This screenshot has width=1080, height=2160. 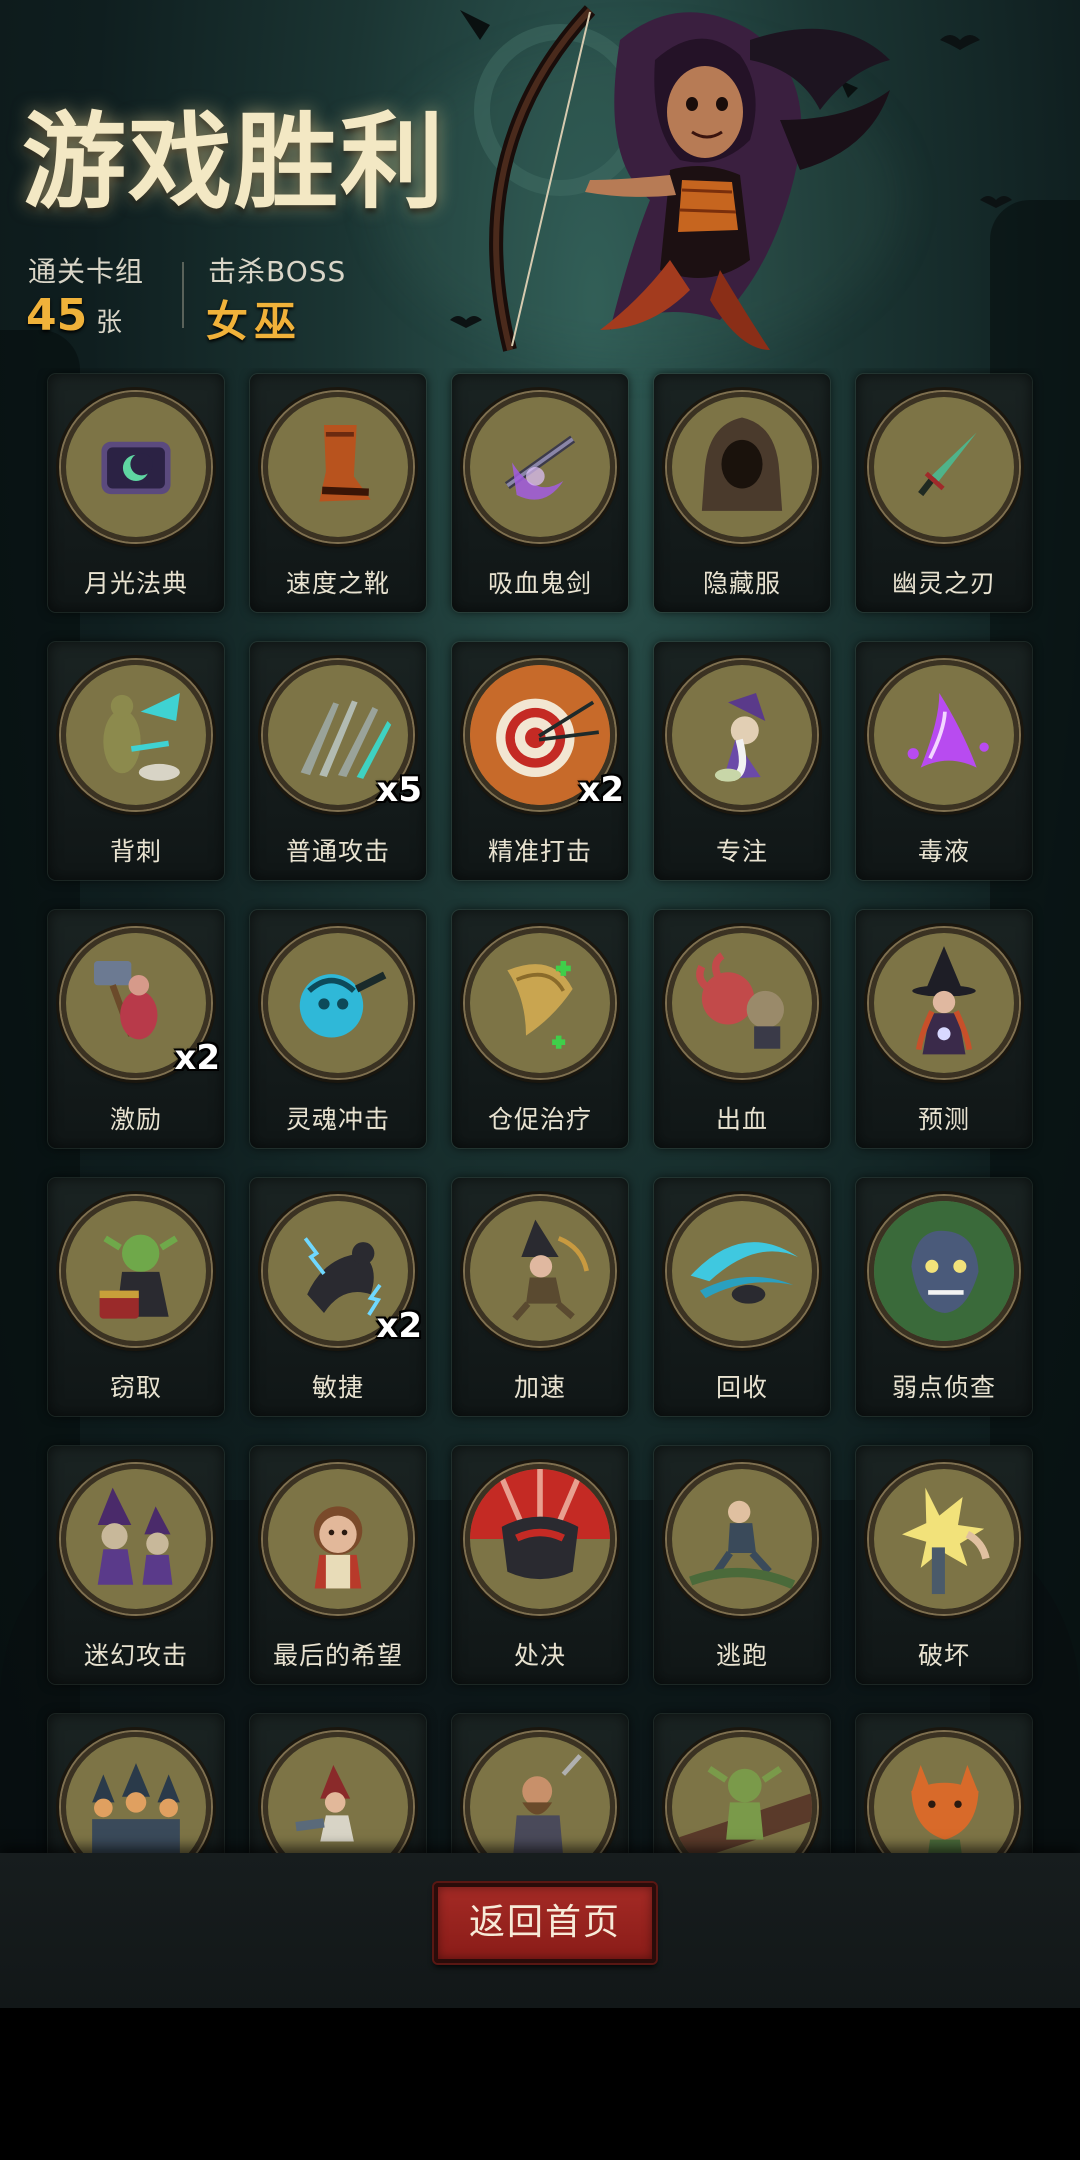 What do you see at coordinates (540, 467) in the screenshot?
I see `vampire-sword-icon` at bounding box center [540, 467].